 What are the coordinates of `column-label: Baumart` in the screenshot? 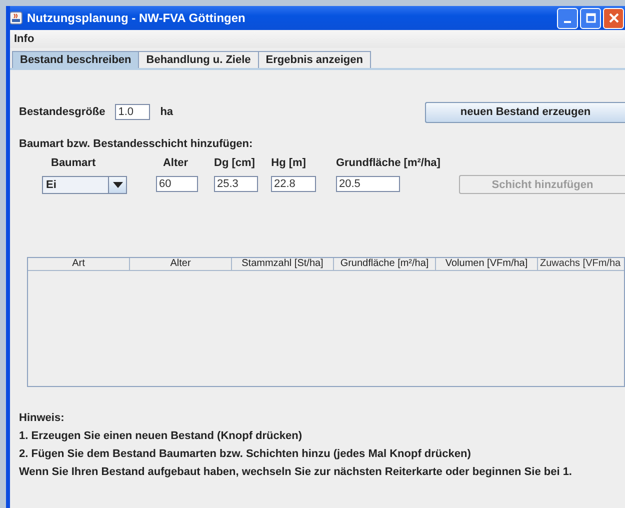 It's located at (73, 163).